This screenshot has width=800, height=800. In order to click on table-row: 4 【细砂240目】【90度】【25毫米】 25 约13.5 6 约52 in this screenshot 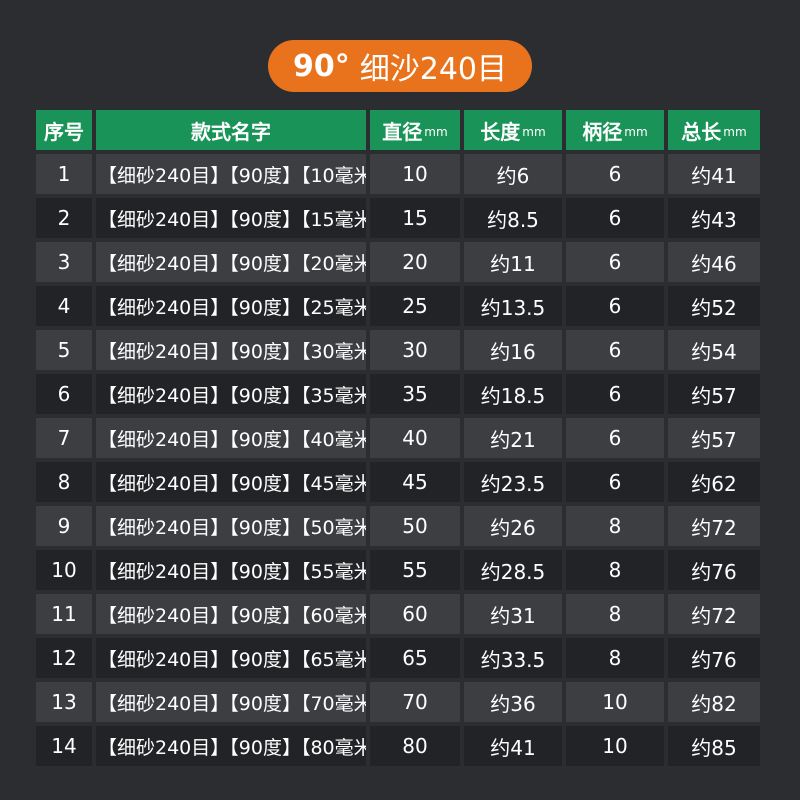, I will do `click(400, 306)`.